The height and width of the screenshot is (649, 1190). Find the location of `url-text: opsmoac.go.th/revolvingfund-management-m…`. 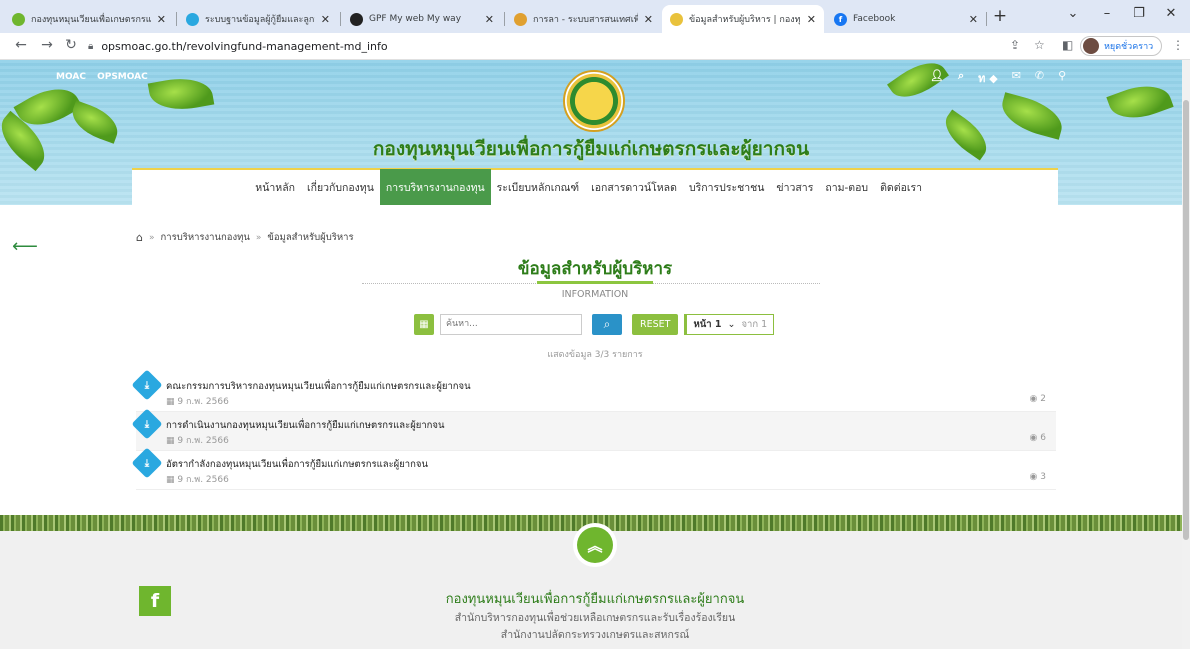

url-text: opsmoac.go.th/revolvingfund-management-m… is located at coordinates (244, 46).